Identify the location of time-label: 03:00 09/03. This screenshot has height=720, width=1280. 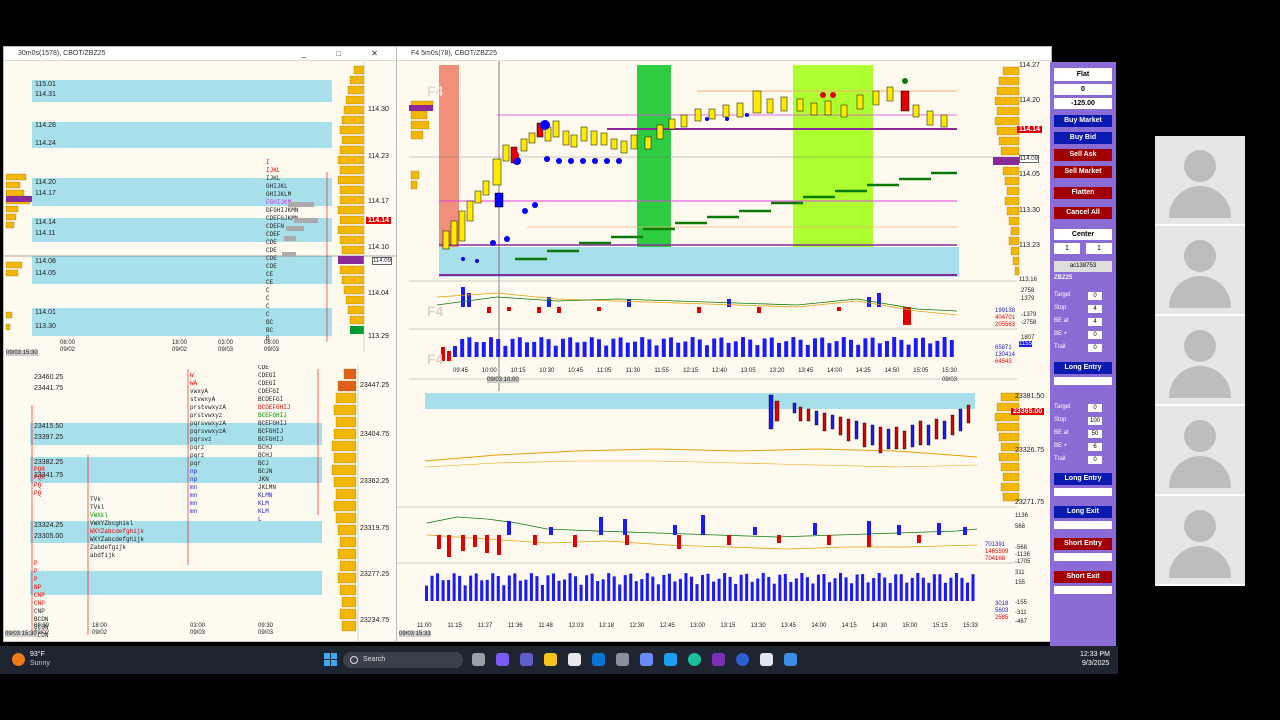
(198, 629).